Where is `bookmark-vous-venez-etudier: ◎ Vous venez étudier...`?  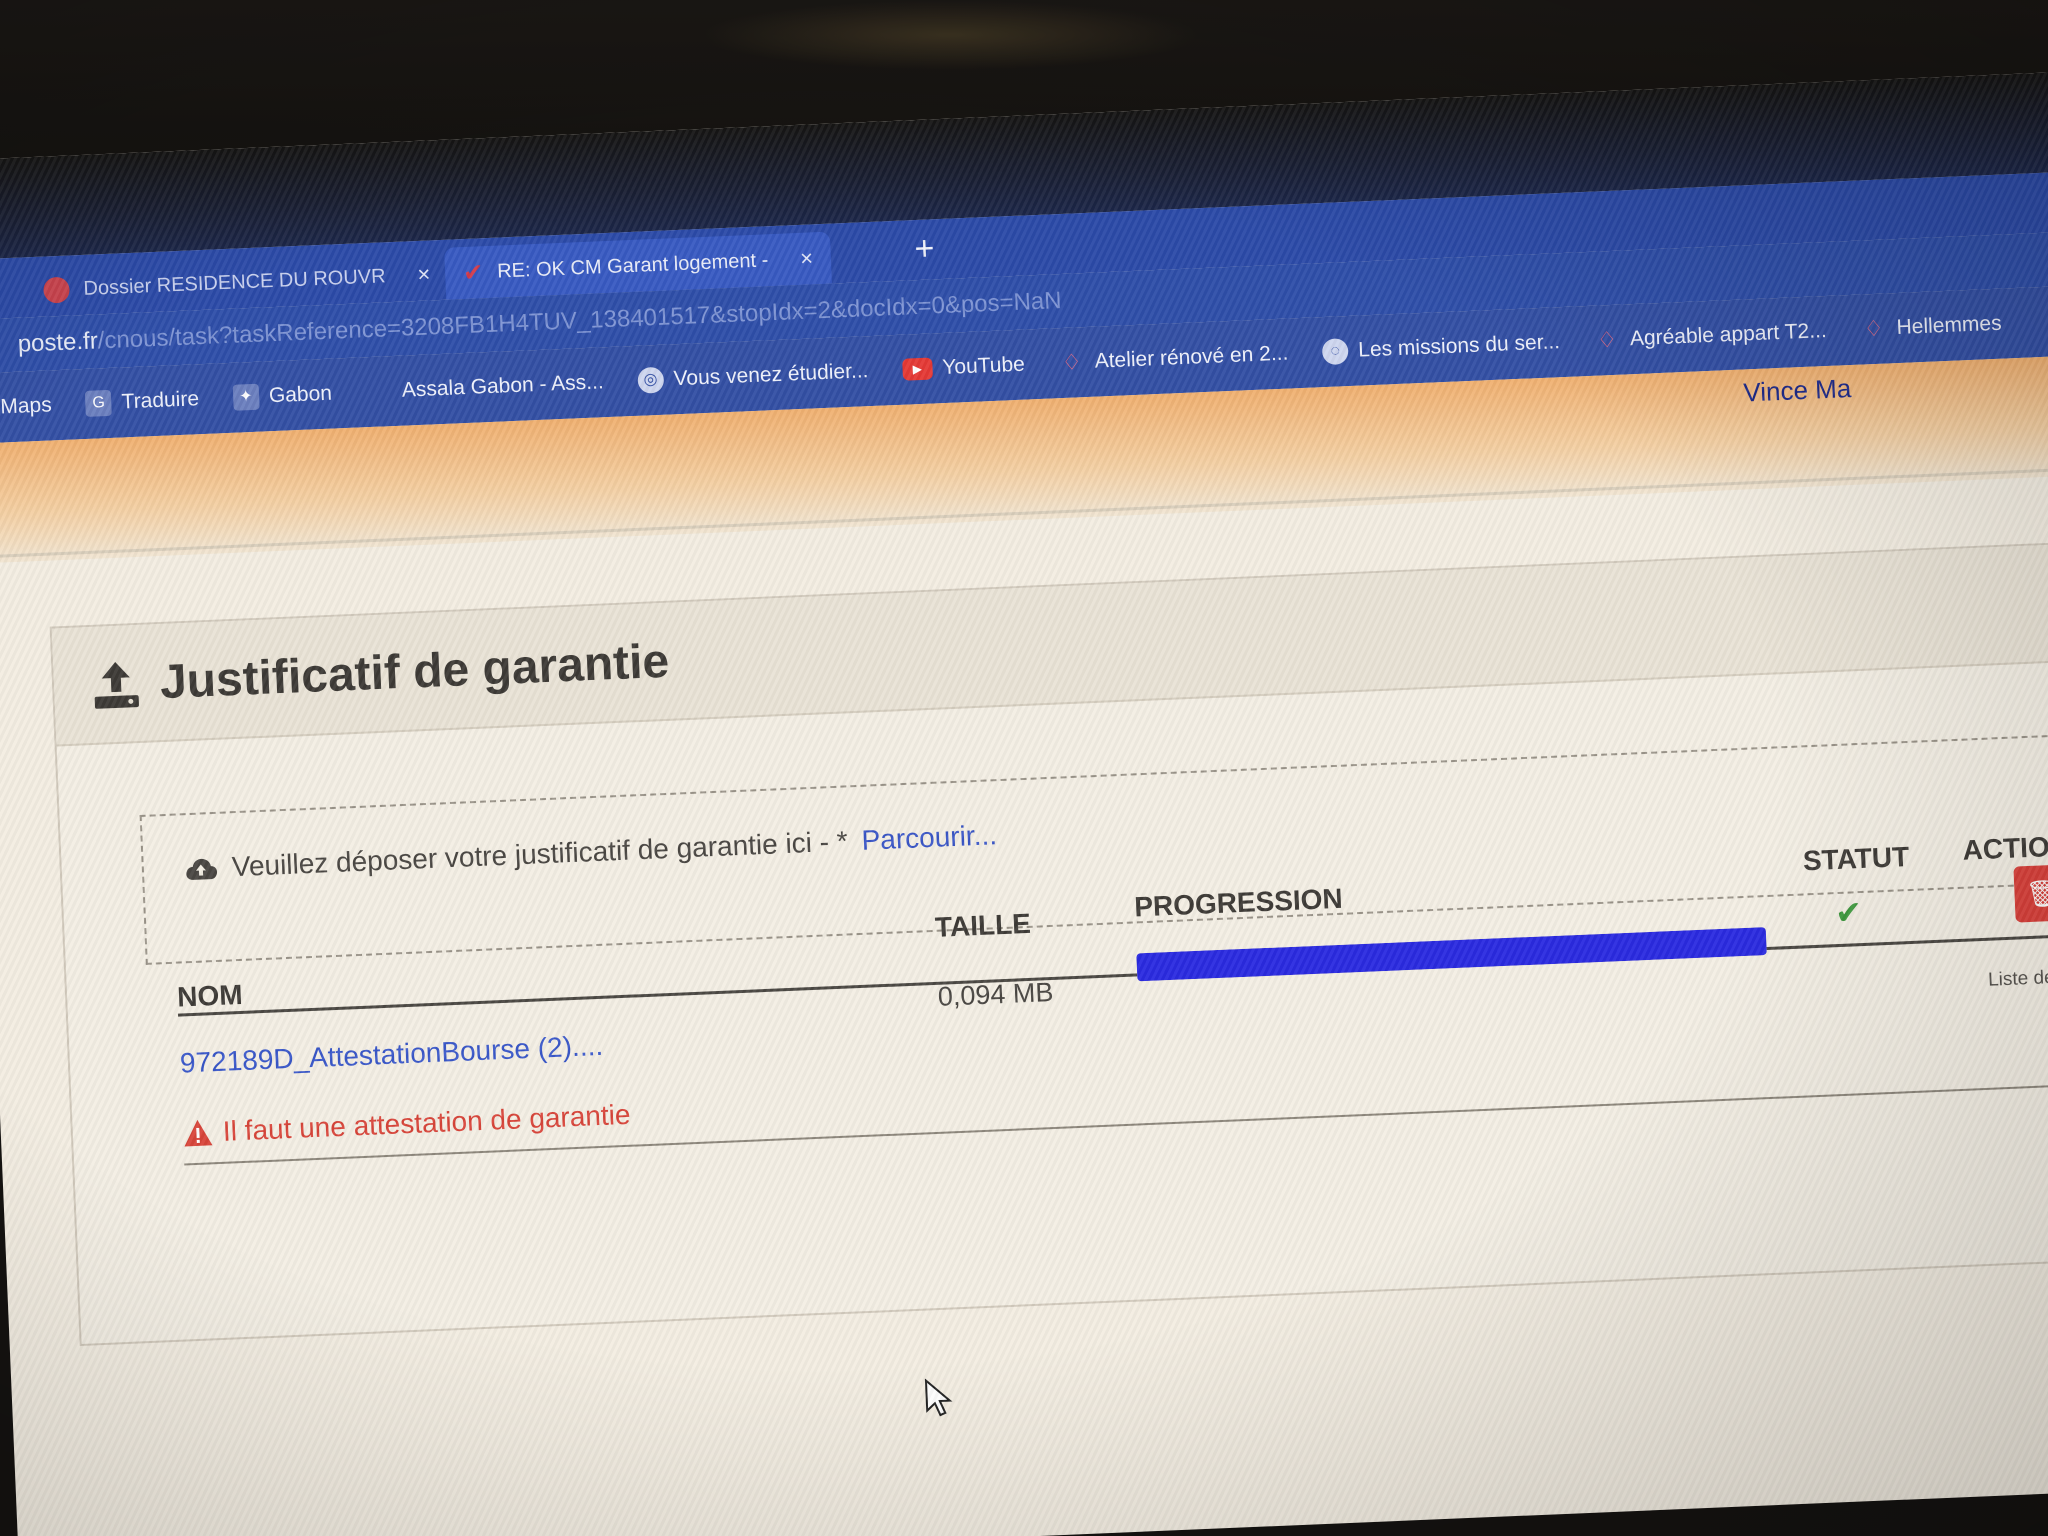
bookmark-vous-venez-etudier: ◎ Vous venez étudier... is located at coordinates (753, 376).